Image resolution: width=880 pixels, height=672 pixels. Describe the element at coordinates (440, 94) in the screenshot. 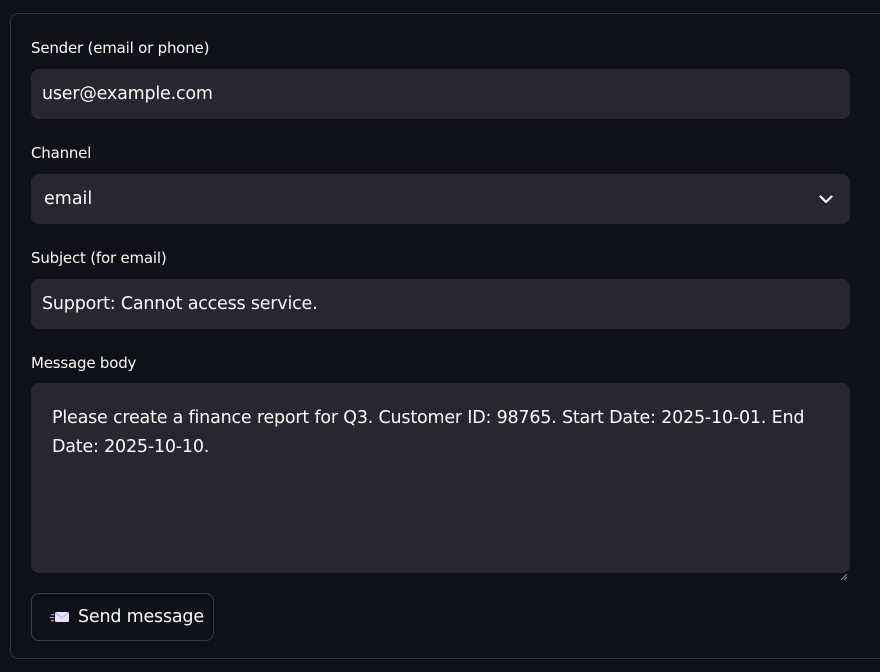

I see `sender-input: user@example.com` at that location.